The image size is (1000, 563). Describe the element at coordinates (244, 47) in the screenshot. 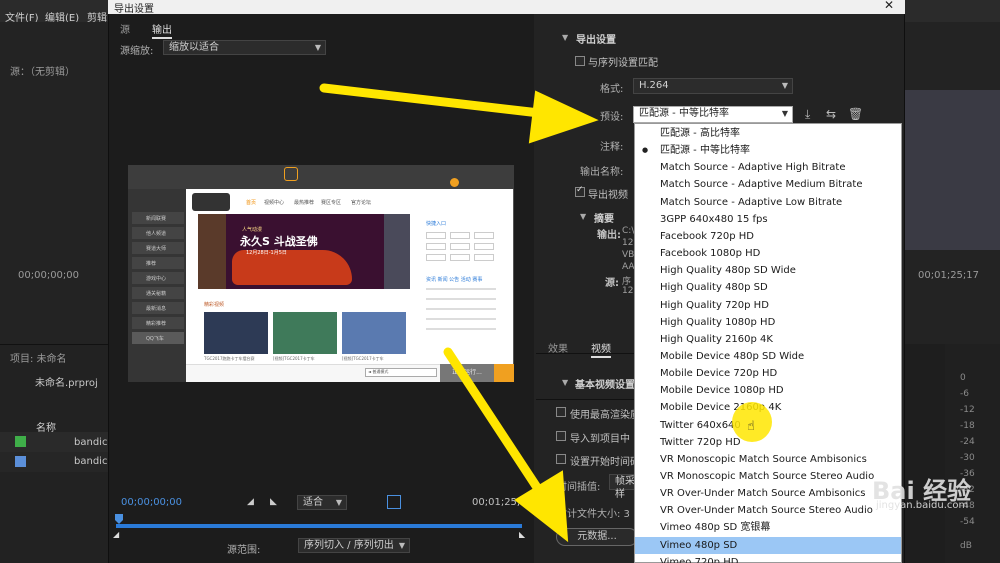

I see `source-scale-dropdown: 缩放以适合 ▼` at that location.